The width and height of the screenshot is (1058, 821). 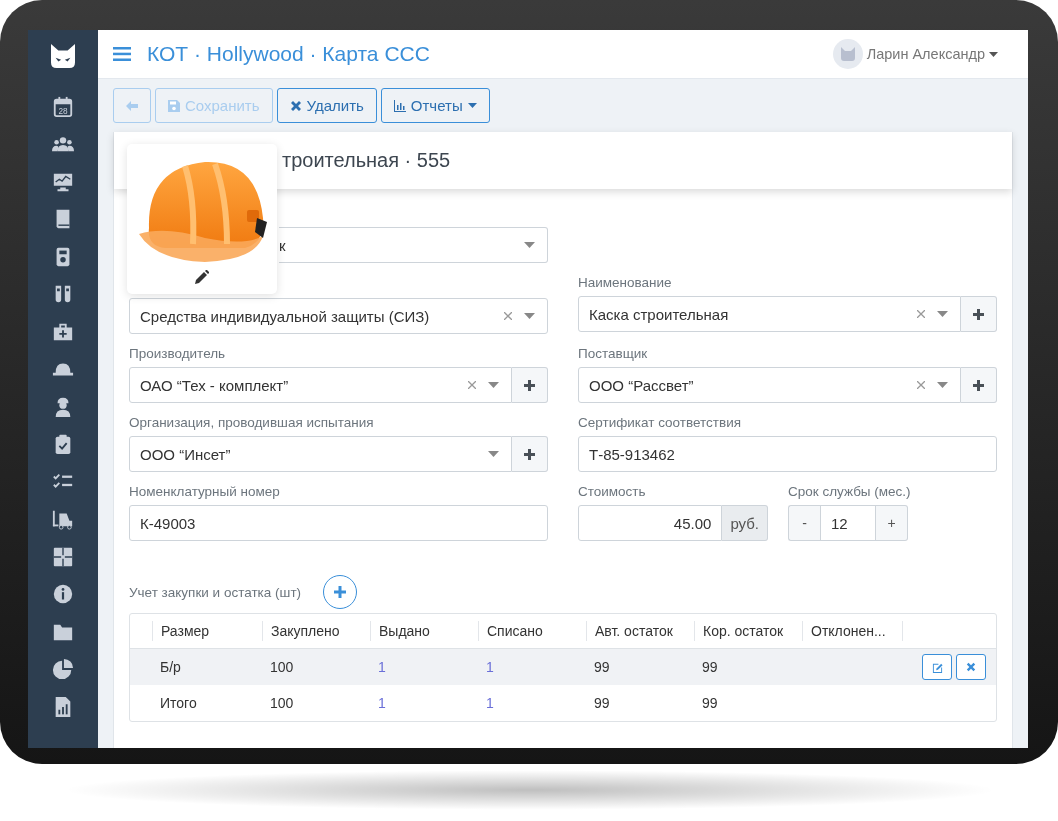 I want to click on delete-button: Удалить, so click(x=326, y=105).